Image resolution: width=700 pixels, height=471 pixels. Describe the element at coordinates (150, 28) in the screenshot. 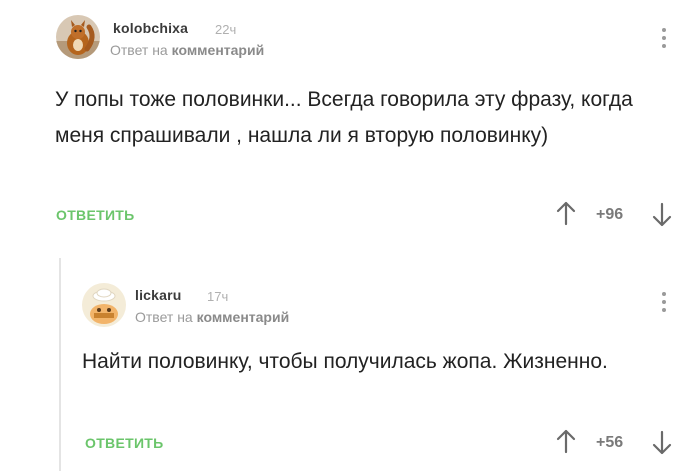

I see `username: kolobchixa` at that location.